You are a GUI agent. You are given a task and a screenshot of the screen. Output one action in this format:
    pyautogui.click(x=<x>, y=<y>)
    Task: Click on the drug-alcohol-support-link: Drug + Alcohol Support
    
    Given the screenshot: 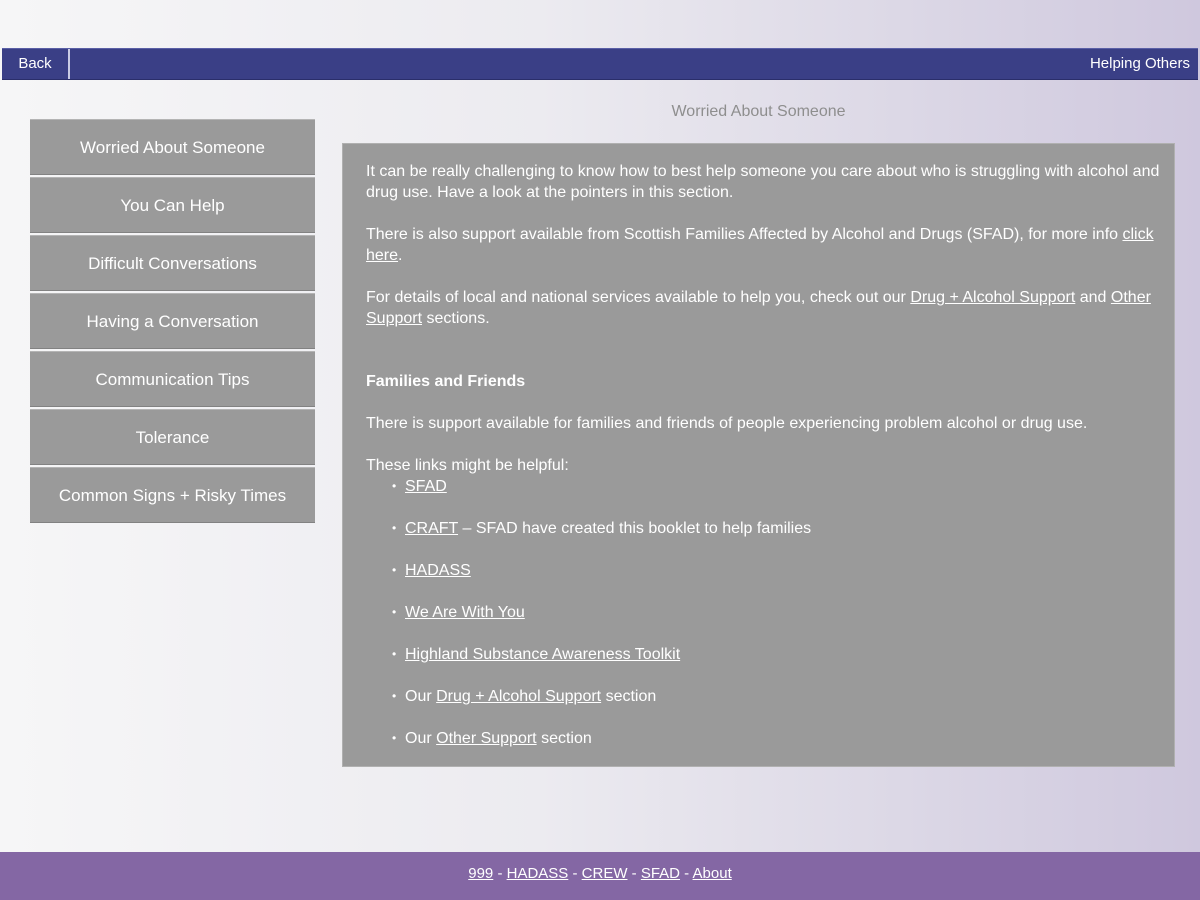 What is the action you would take?
    pyautogui.click(x=992, y=297)
    